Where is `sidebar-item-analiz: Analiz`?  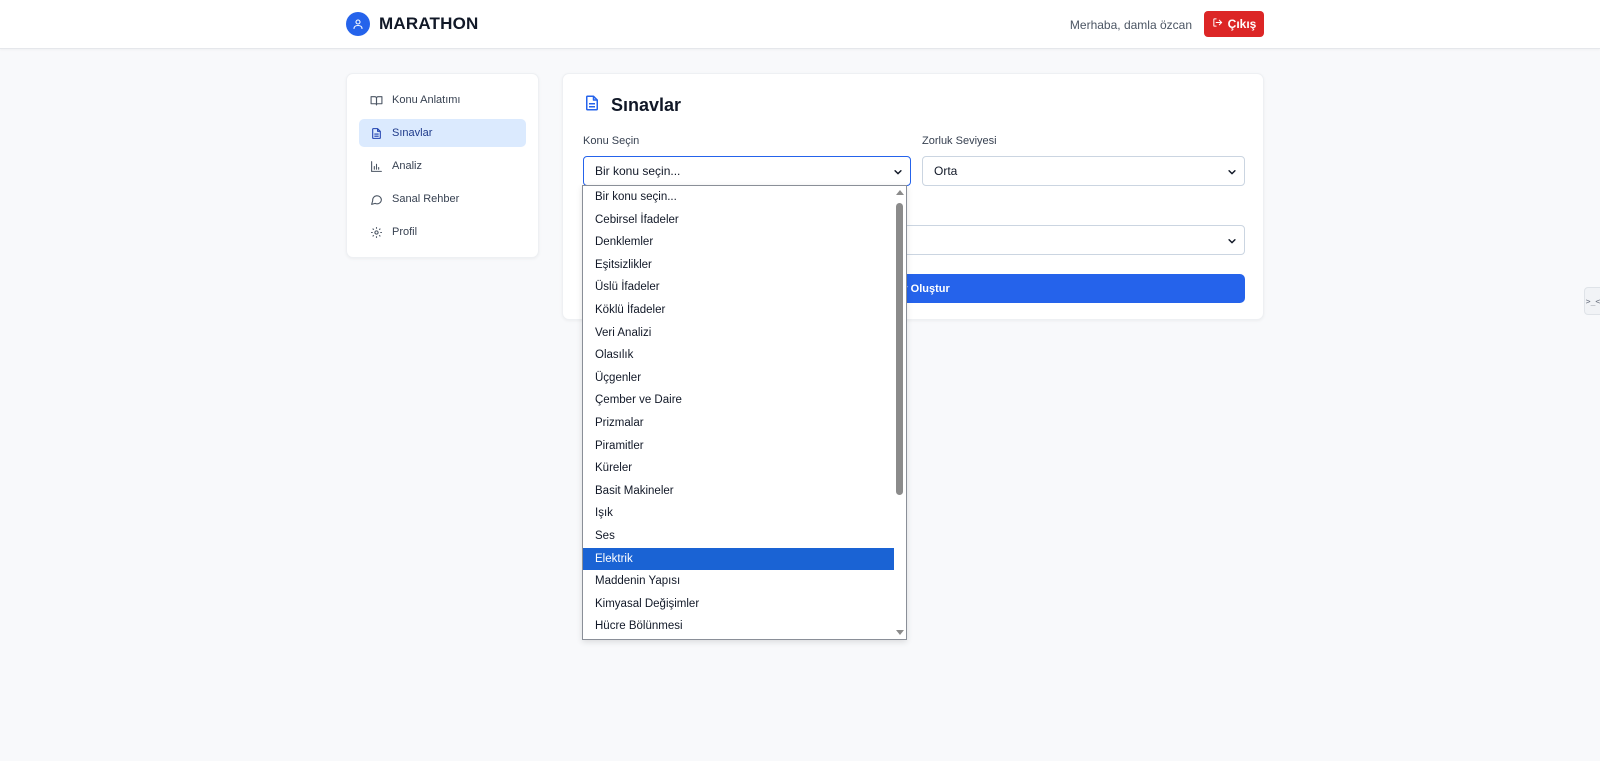 sidebar-item-analiz: Analiz is located at coordinates (442, 166).